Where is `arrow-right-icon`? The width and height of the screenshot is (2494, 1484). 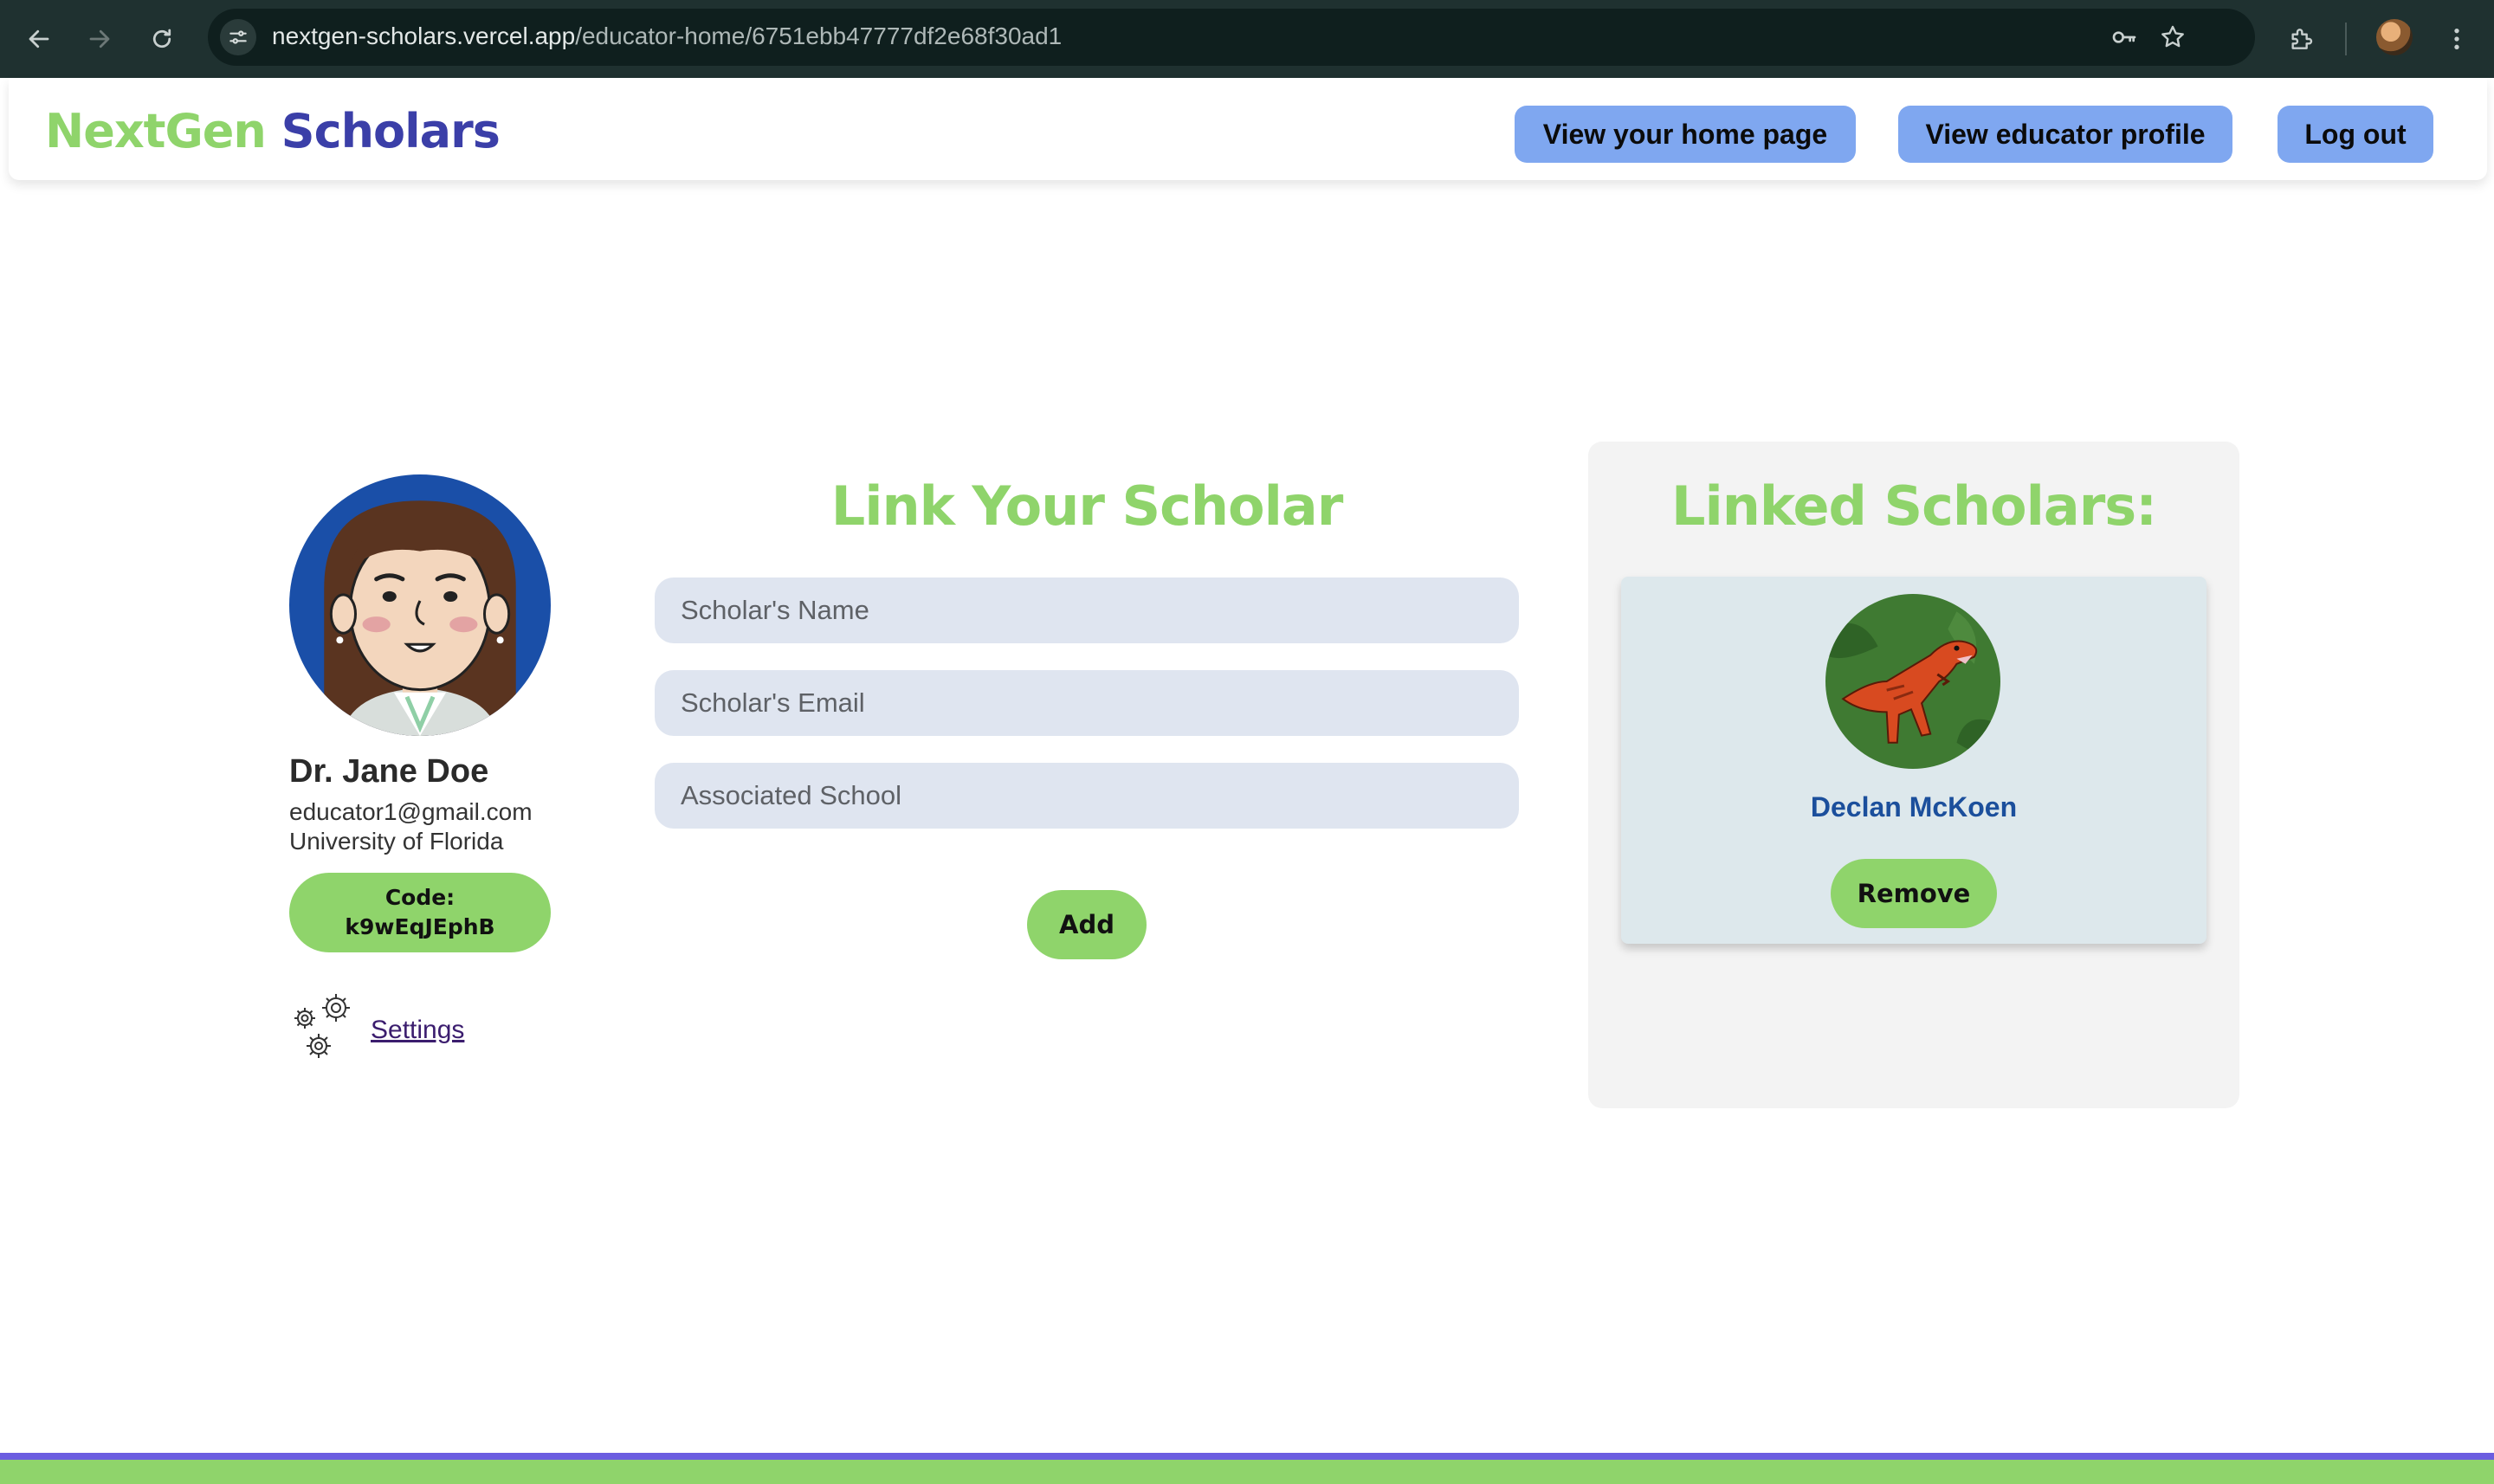 arrow-right-icon is located at coordinates (99, 38).